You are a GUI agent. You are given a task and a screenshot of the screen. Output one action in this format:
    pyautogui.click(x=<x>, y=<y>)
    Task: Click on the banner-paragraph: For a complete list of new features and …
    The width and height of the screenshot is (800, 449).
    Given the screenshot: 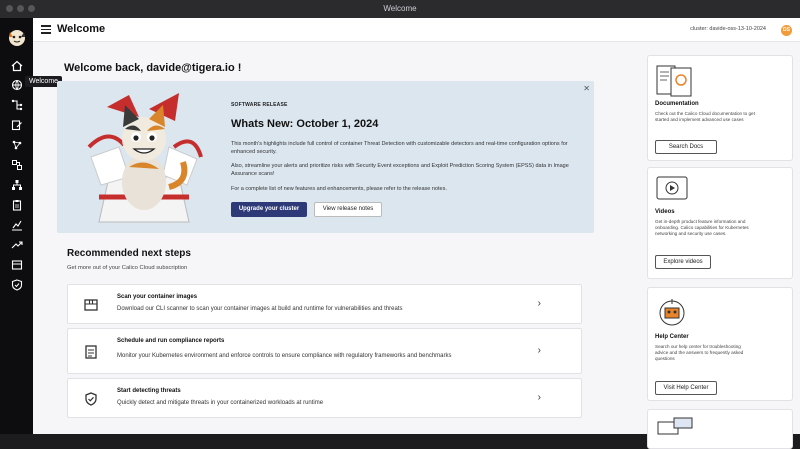 What is the action you would take?
    pyautogui.click(x=339, y=189)
    